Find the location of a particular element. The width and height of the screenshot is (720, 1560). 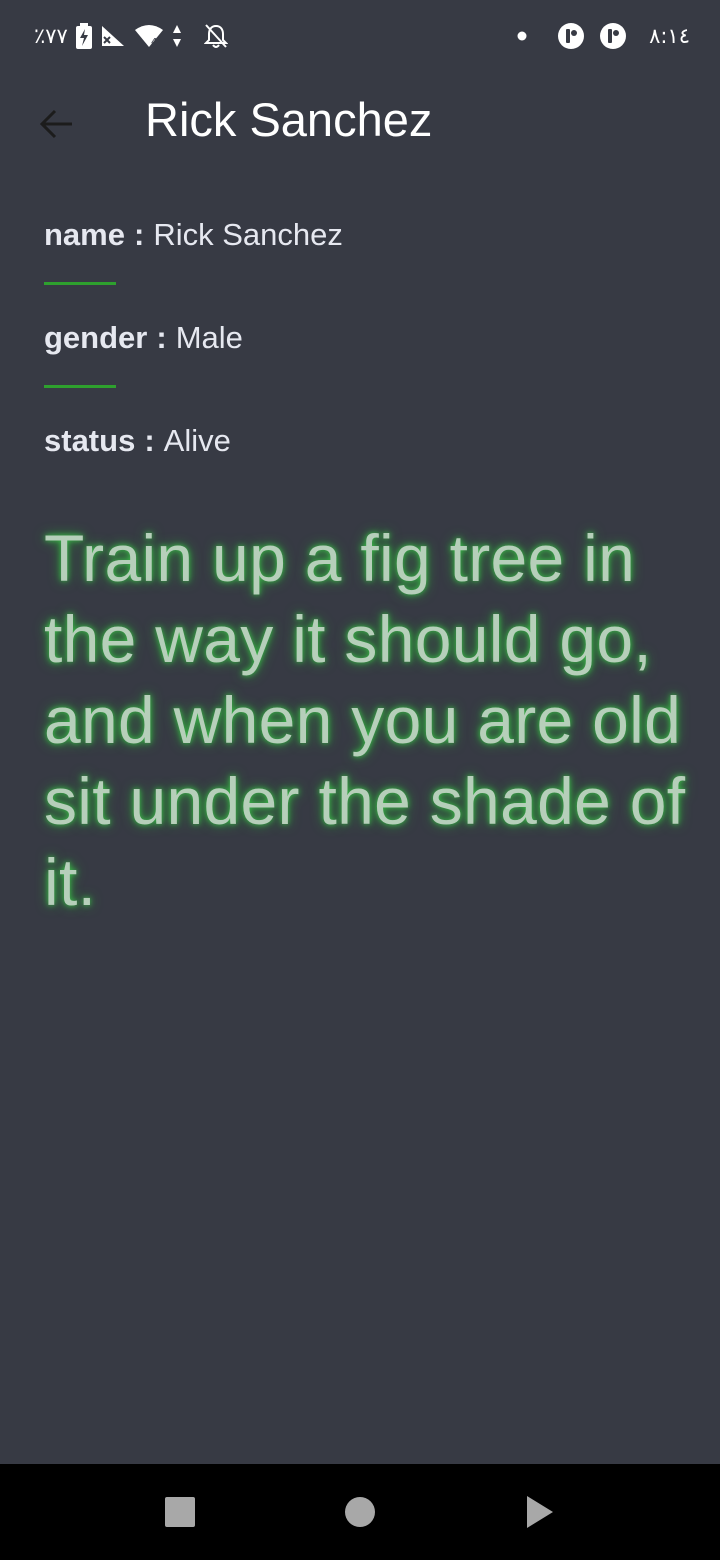

battery-percent: ٪٧٧ is located at coordinates (51, 36).